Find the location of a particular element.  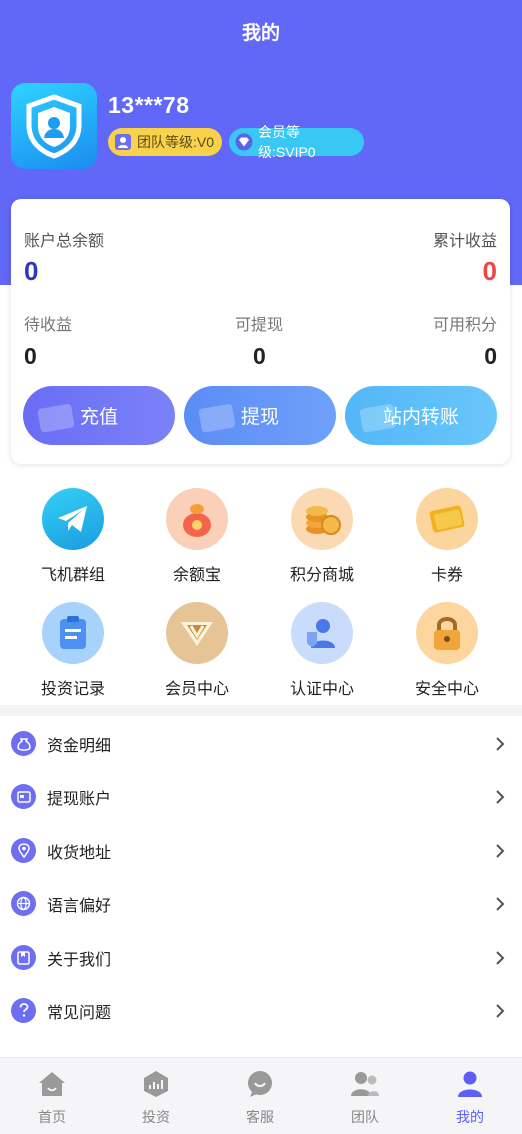

tab-label: 投资 is located at coordinates (156, 1117).